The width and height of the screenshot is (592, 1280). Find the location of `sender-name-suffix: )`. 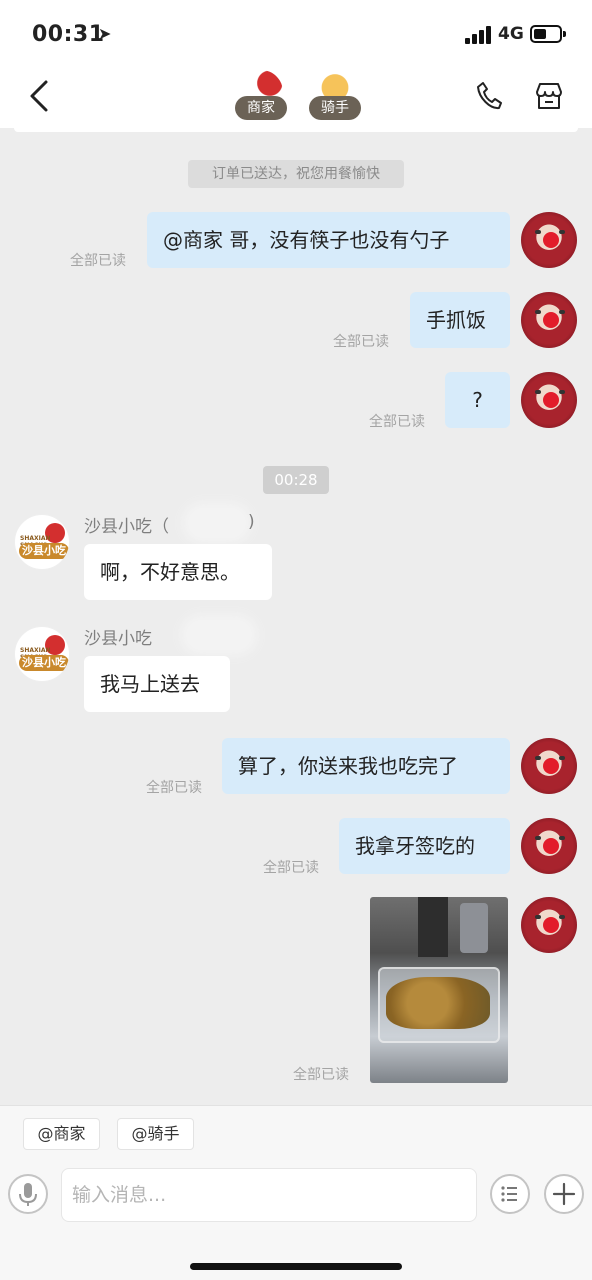

sender-name-suffix: ) is located at coordinates (251, 522).